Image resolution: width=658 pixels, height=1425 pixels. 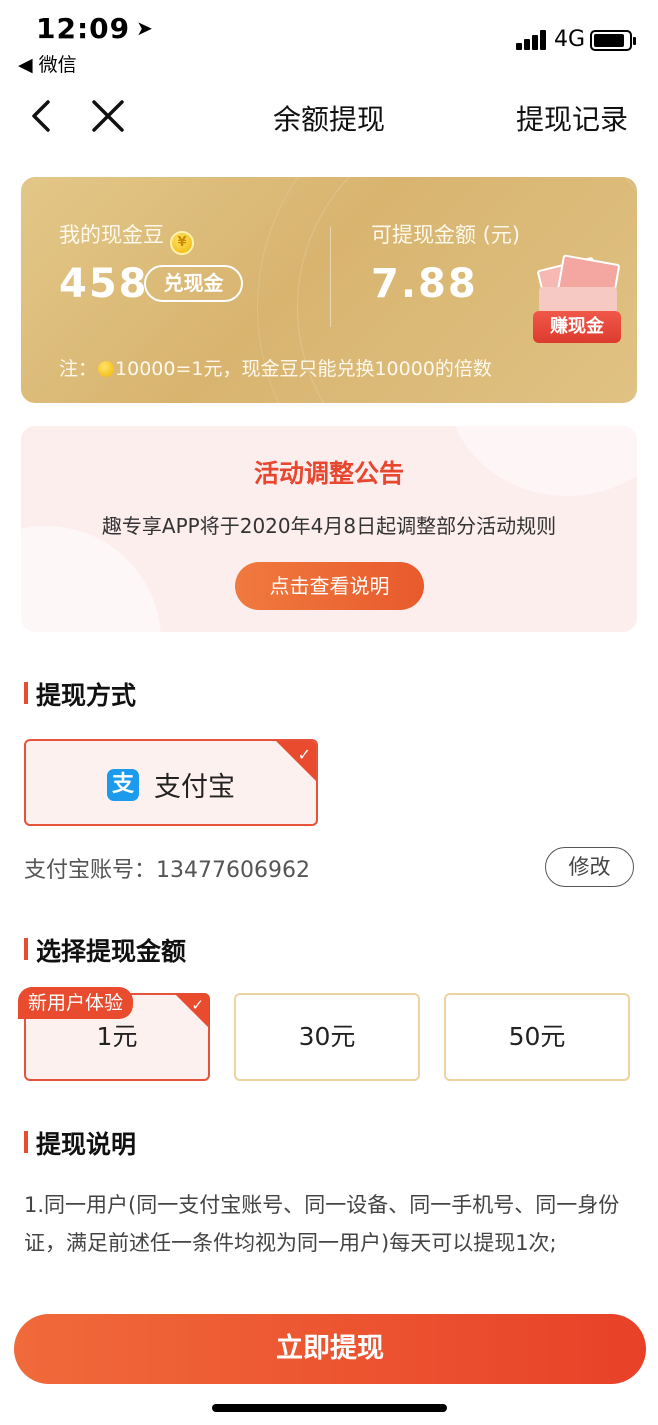 What do you see at coordinates (145, 28) in the screenshot?
I see `location-arrow-icon: ➤` at bounding box center [145, 28].